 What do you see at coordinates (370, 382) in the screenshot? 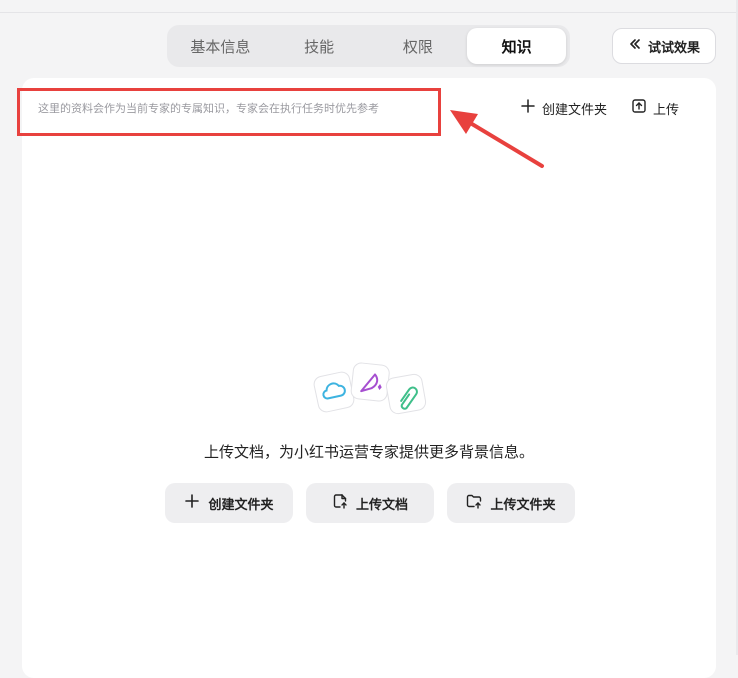
I see `feather-icon` at bounding box center [370, 382].